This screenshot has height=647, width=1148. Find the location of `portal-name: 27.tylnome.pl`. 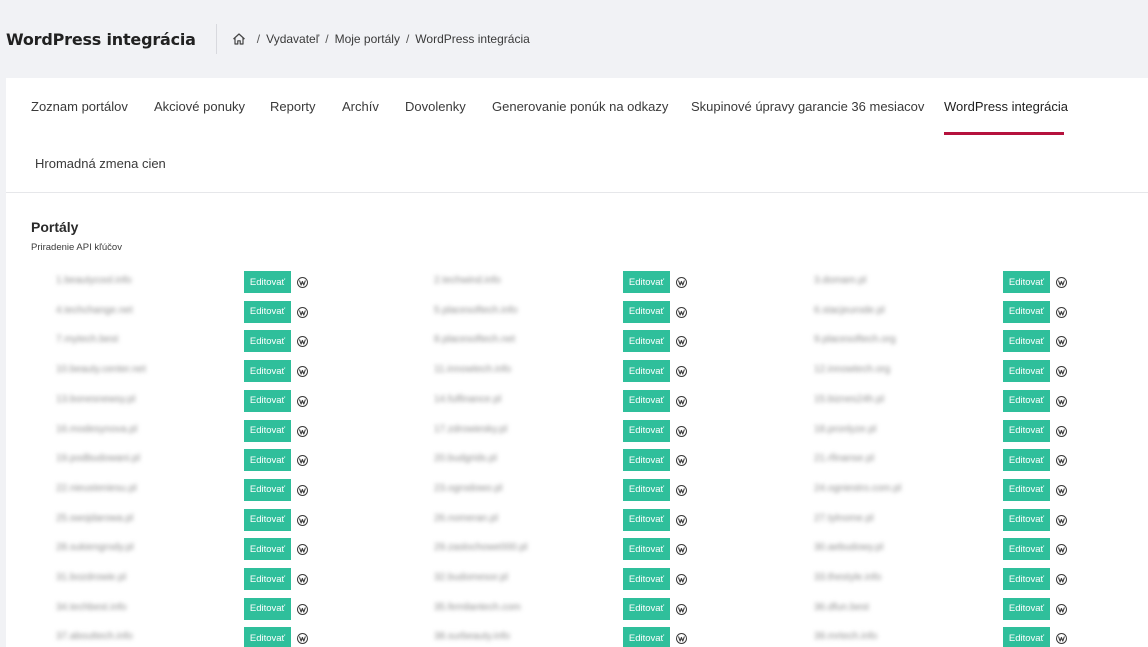

portal-name: 27.tylnome.pl is located at coordinates (844, 518).